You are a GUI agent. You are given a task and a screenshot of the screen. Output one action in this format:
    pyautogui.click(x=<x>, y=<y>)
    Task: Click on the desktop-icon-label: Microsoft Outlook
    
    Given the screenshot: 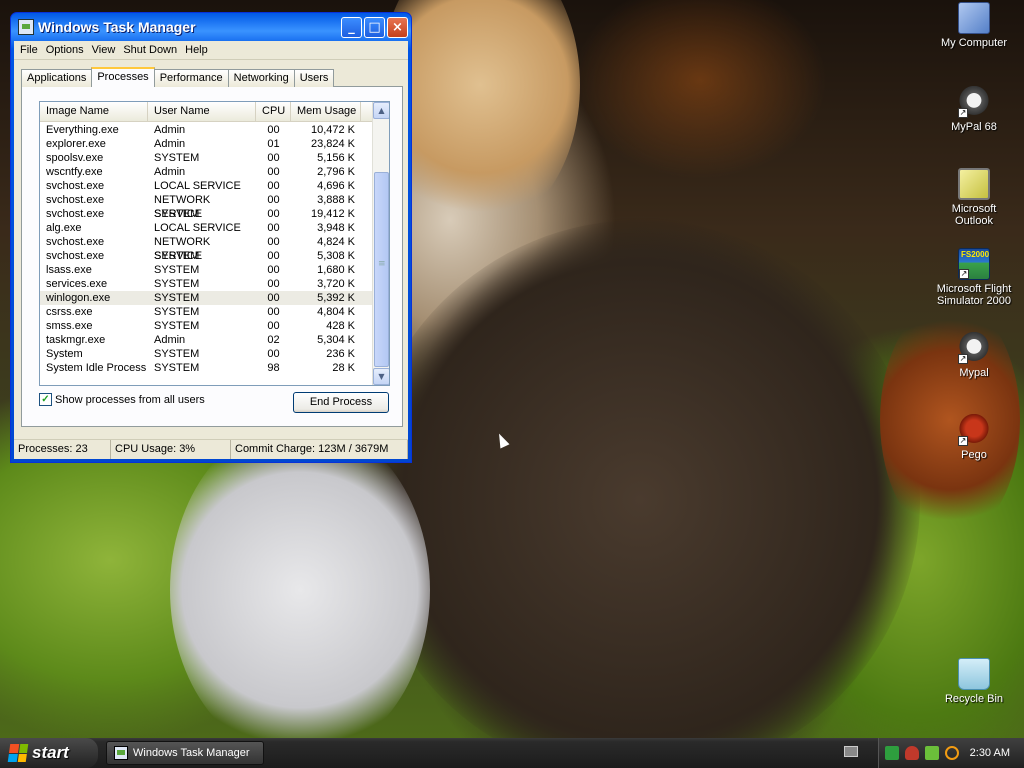 What is the action you would take?
    pyautogui.click(x=974, y=215)
    